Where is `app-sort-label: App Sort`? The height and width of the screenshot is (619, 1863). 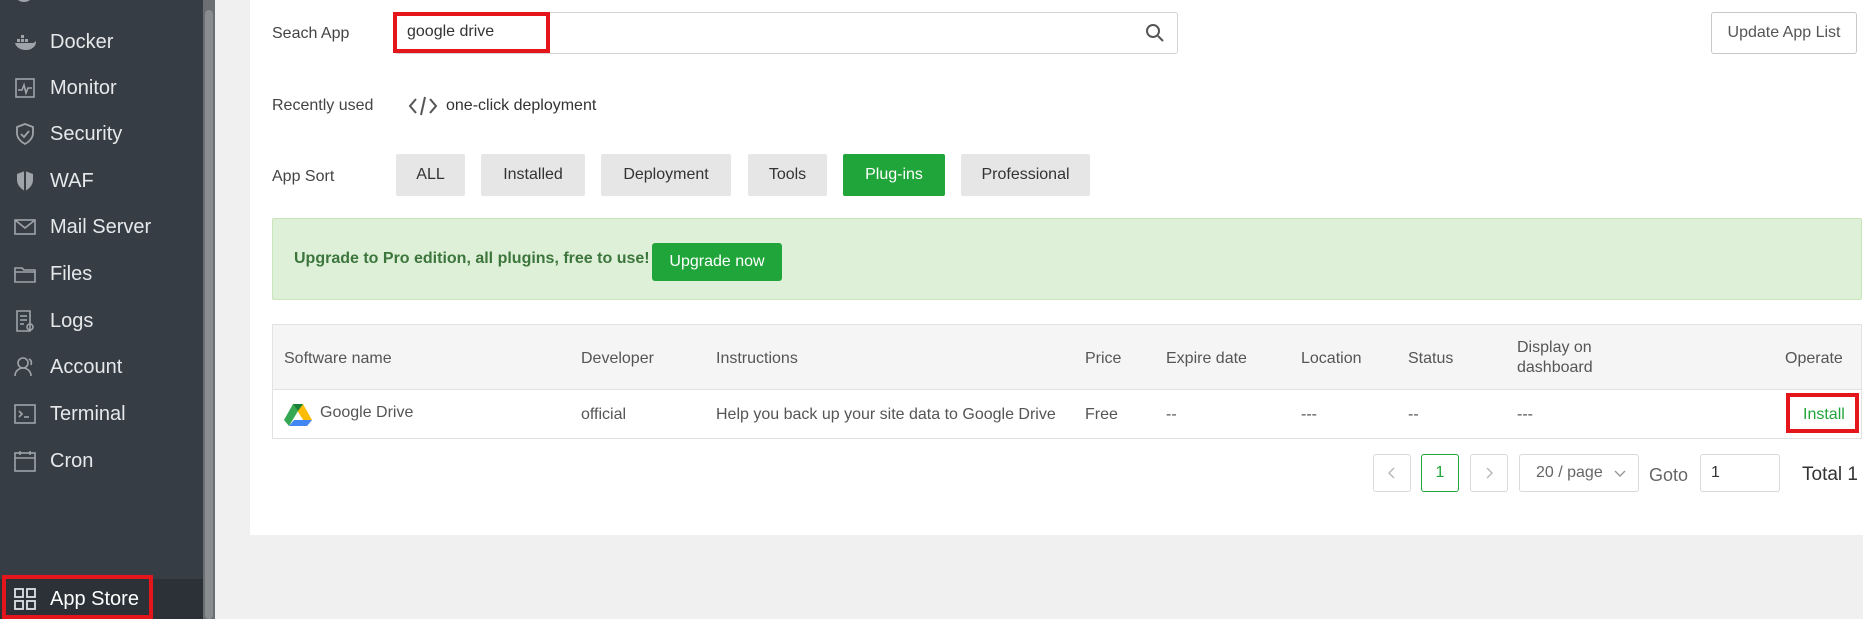 app-sort-label: App Sort is located at coordinates (303, 176).